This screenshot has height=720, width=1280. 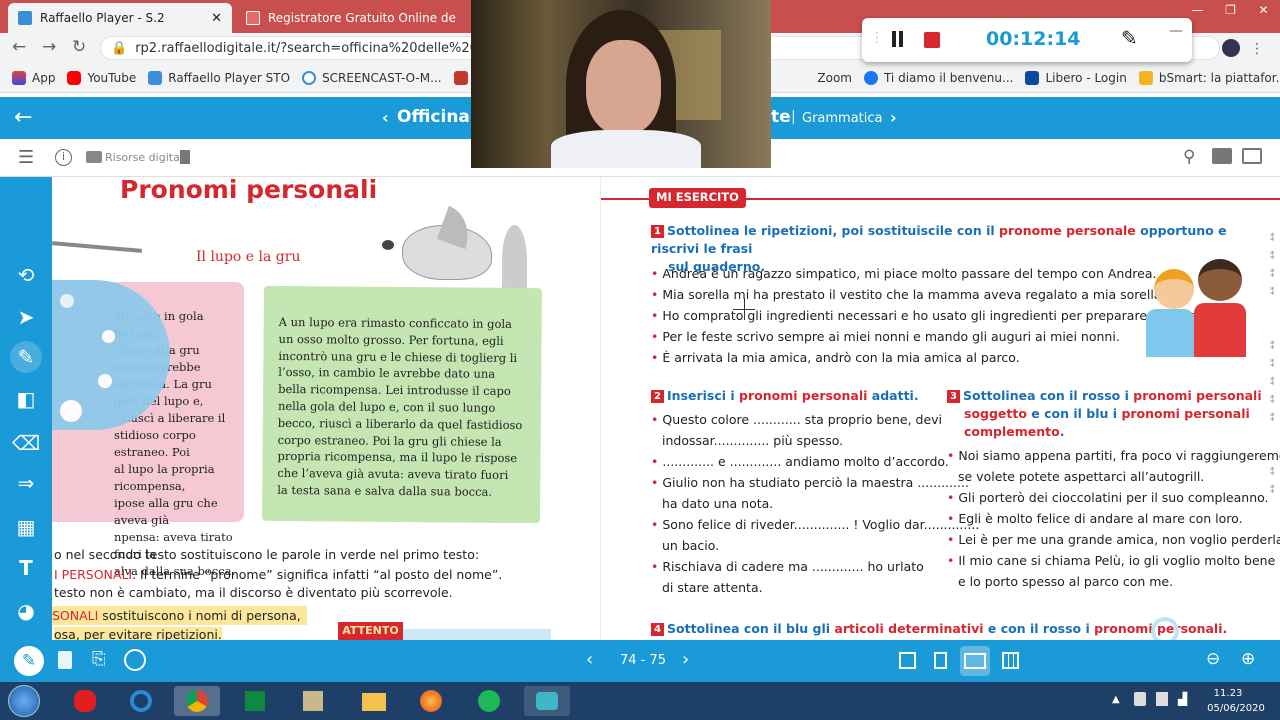 I want to click on bookmark-zoom: Zoom, so click(x=834, y=78).